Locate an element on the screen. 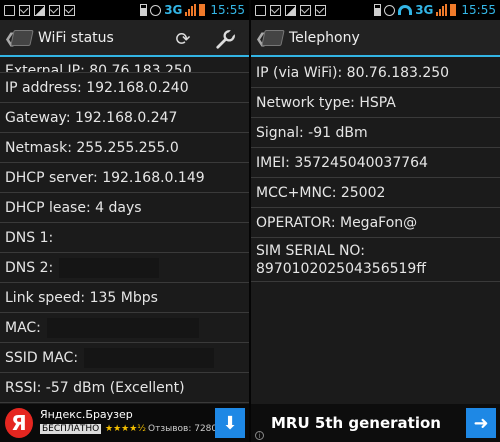  download-arrow-icon: ⬇ is located at coordinates (230, 423).